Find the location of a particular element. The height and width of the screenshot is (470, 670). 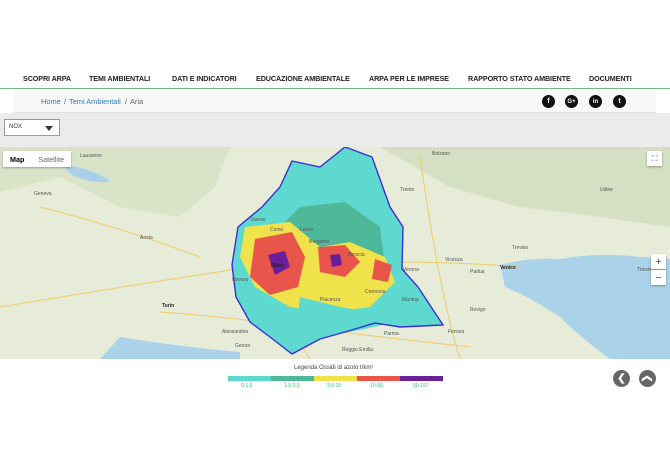

twitter-share-button: t is located at coordinates (619, 101).